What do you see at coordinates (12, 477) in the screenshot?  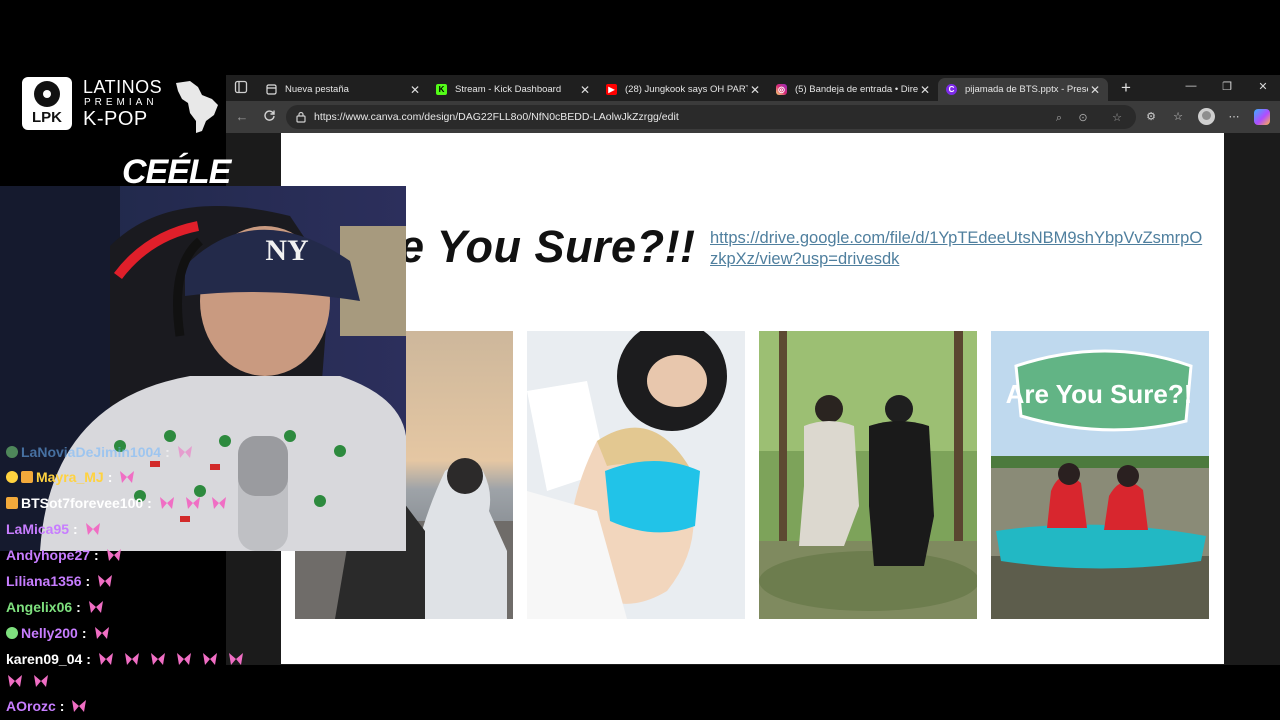 I see `sub-badge-icon` at bounding box center [12, 477].